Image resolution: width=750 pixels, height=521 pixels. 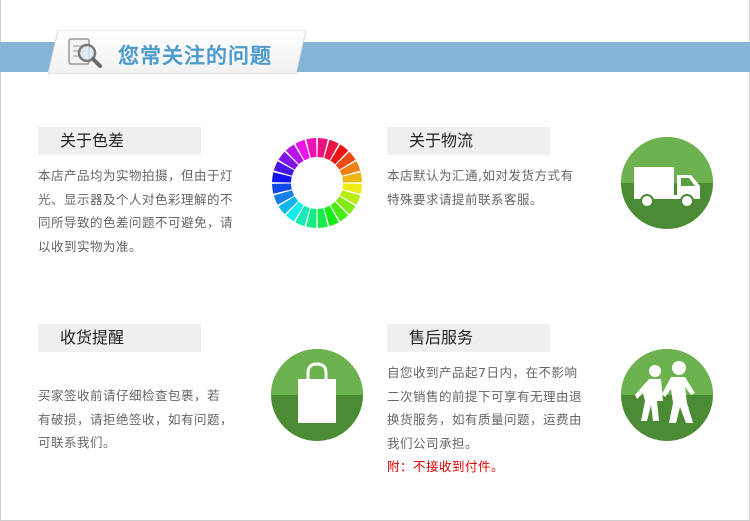 What do you see at coordinates (119, 141) in the screenshot?
I see `section-title-color: 关于色差` at bounding box center [119, 141].